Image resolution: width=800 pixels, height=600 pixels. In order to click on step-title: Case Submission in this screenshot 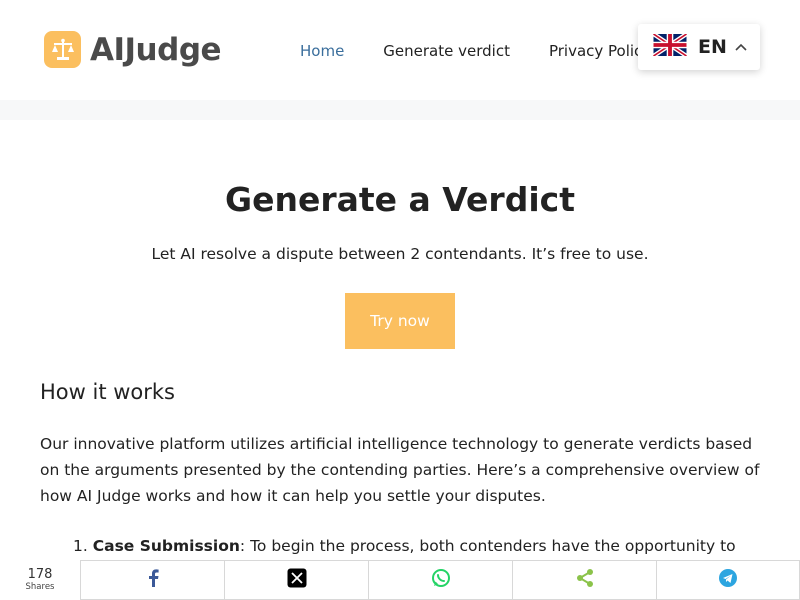, I will do `click(166, 546)`.